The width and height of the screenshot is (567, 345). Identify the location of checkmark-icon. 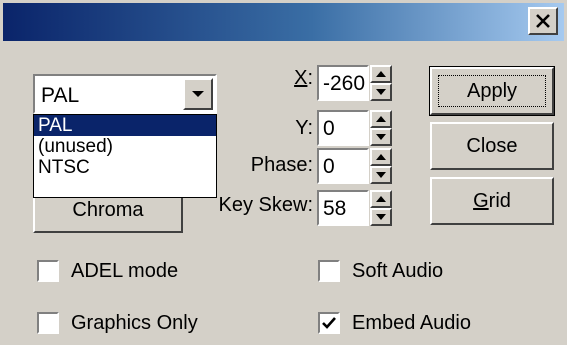
(329, 323).